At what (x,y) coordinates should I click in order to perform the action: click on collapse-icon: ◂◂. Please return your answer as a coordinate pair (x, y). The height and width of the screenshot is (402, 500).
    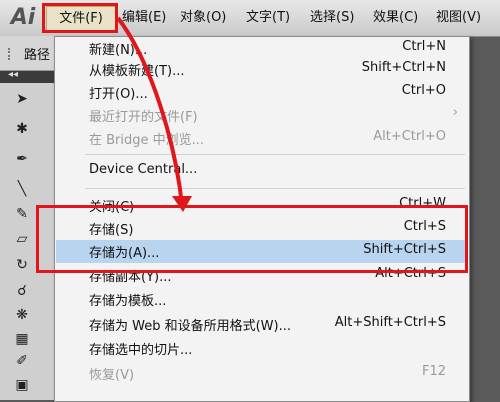
    Looking at the image, I should click on (13, 74).